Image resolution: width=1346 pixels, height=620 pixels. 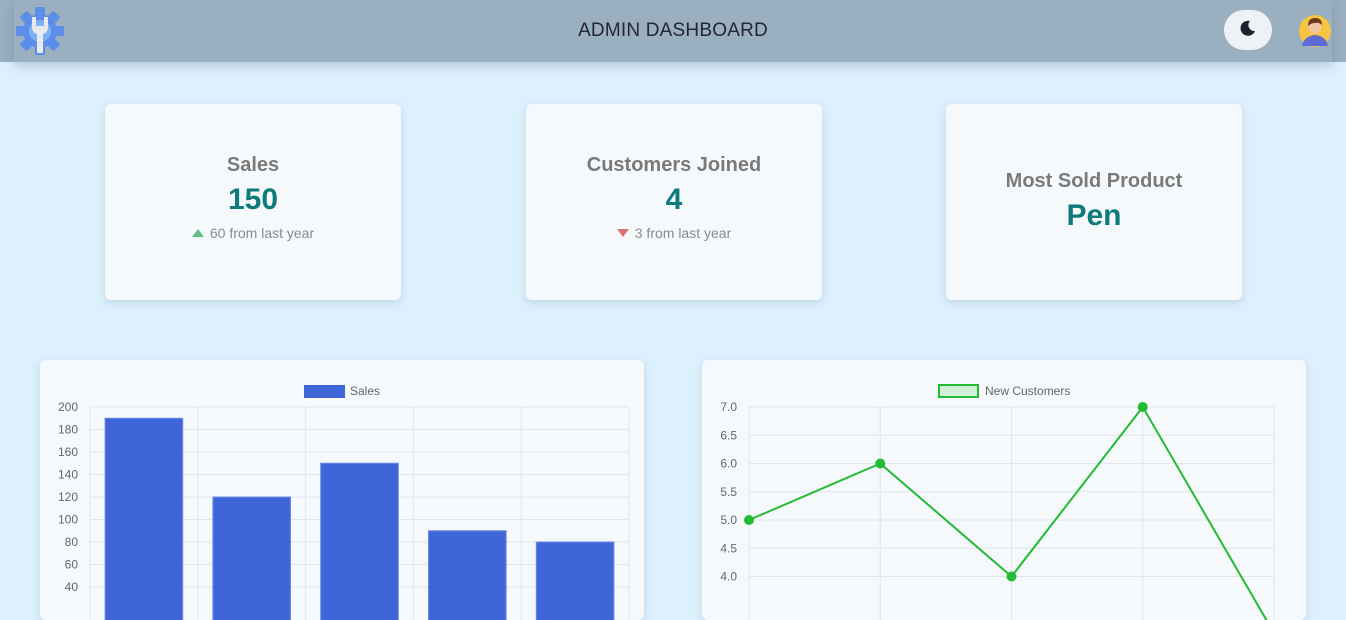 I want to click on y-tick-label: 4.5, so click(x=728, y=548).